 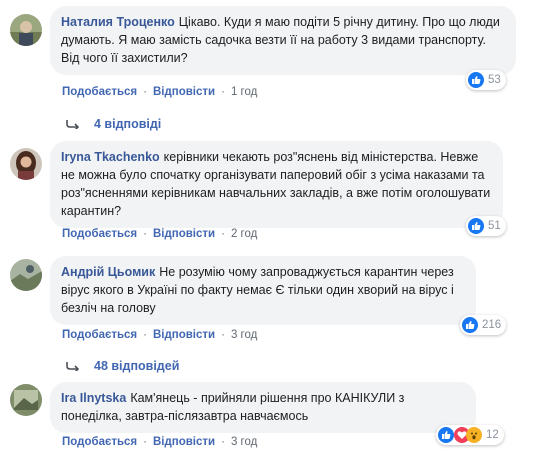 I want to click on replies-count: 48 відповідей, so click(x=136, y=366).